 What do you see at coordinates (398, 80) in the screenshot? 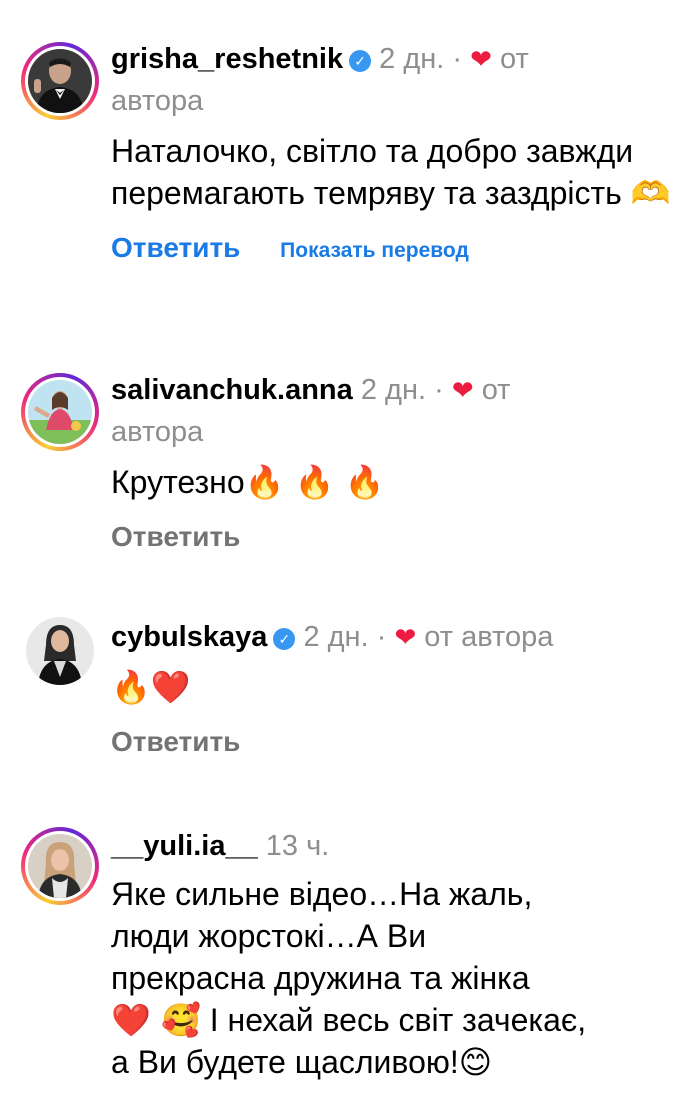
I see `comment-meta: grisha_reshetnik ✓ 2 дн. · ❤ от автора` at bounding box center [398, 80].